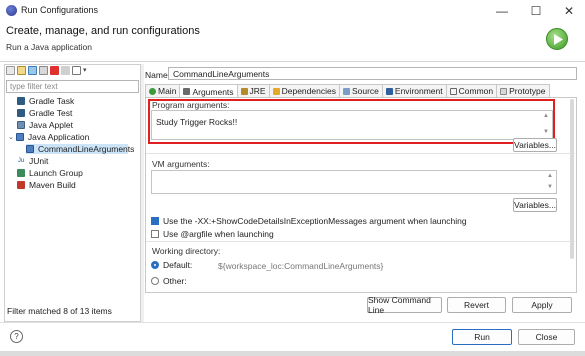  What do you see at coordinates (304, 90) in the screenshot?
I see `tab-dependencies: Dependencies` at bounding box center [304, 90].